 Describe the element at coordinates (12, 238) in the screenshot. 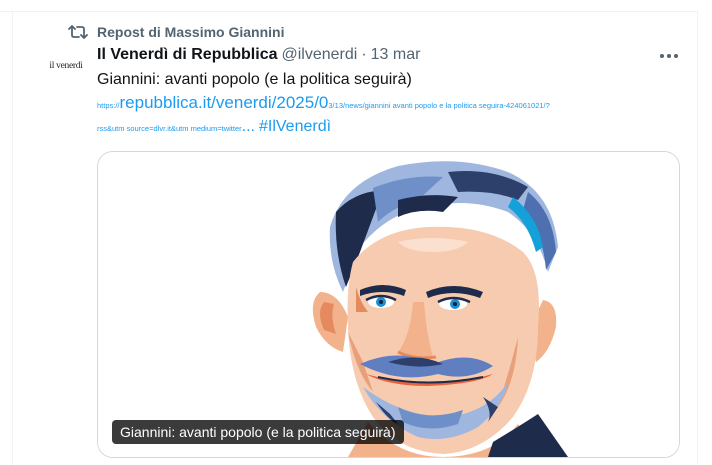

I see `timeline-border-left` at that location.